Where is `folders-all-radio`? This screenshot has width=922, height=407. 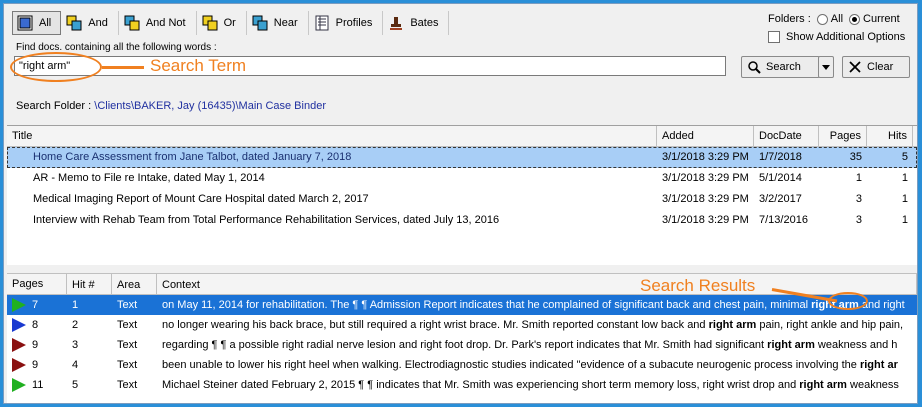
folders-all-radio is located at coordinates (822, 19).